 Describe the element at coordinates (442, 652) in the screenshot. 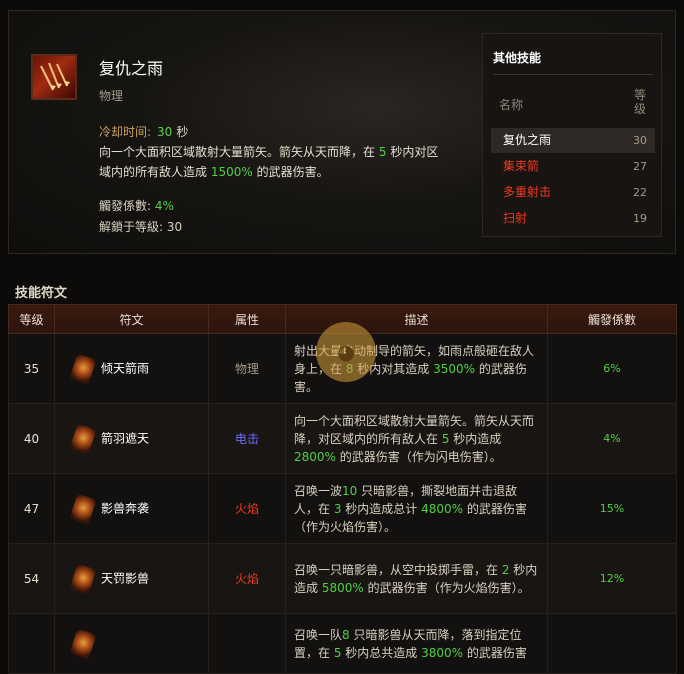

I see `rune-desc-value: 3800%` at that location.